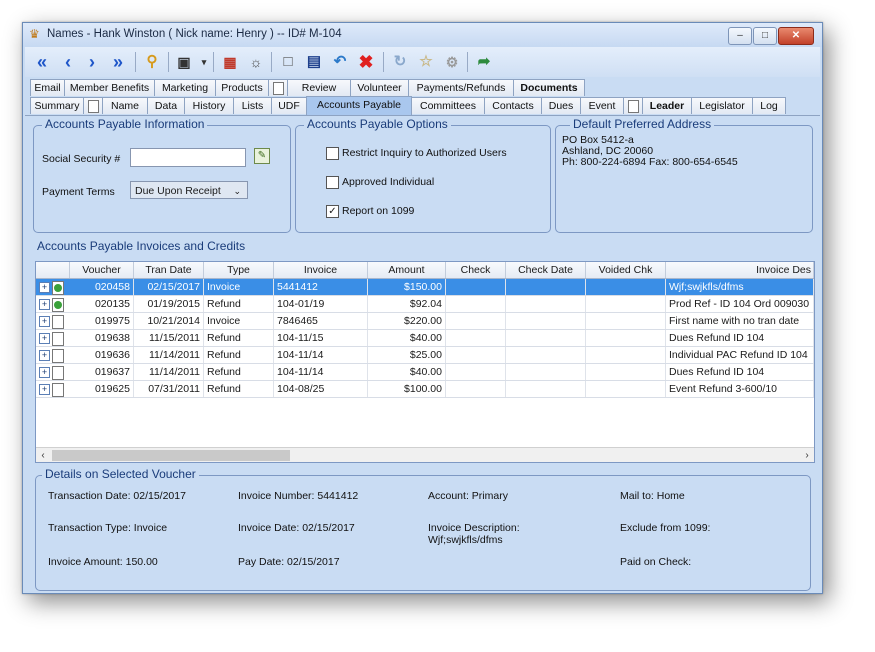  Describe the element at coordinates (93, 105) in the screenshot. I see `tab-name-icon` at that location.